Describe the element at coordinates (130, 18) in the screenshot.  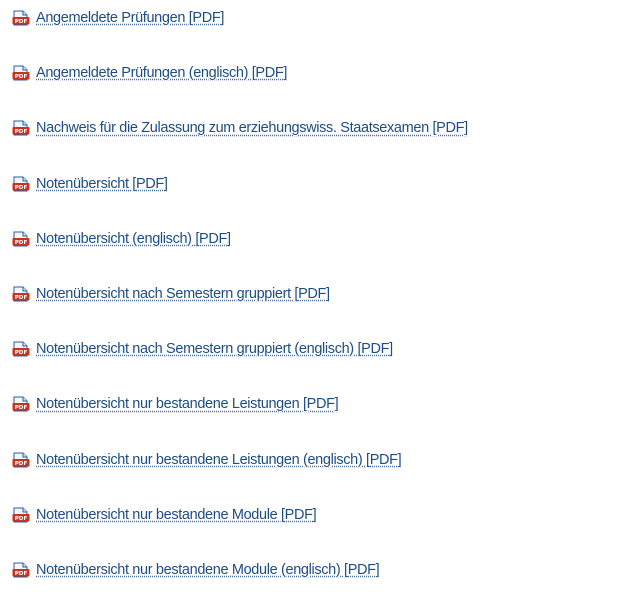
I see `link-label: Angemeldete Prüfungen [PDF]` at that location.